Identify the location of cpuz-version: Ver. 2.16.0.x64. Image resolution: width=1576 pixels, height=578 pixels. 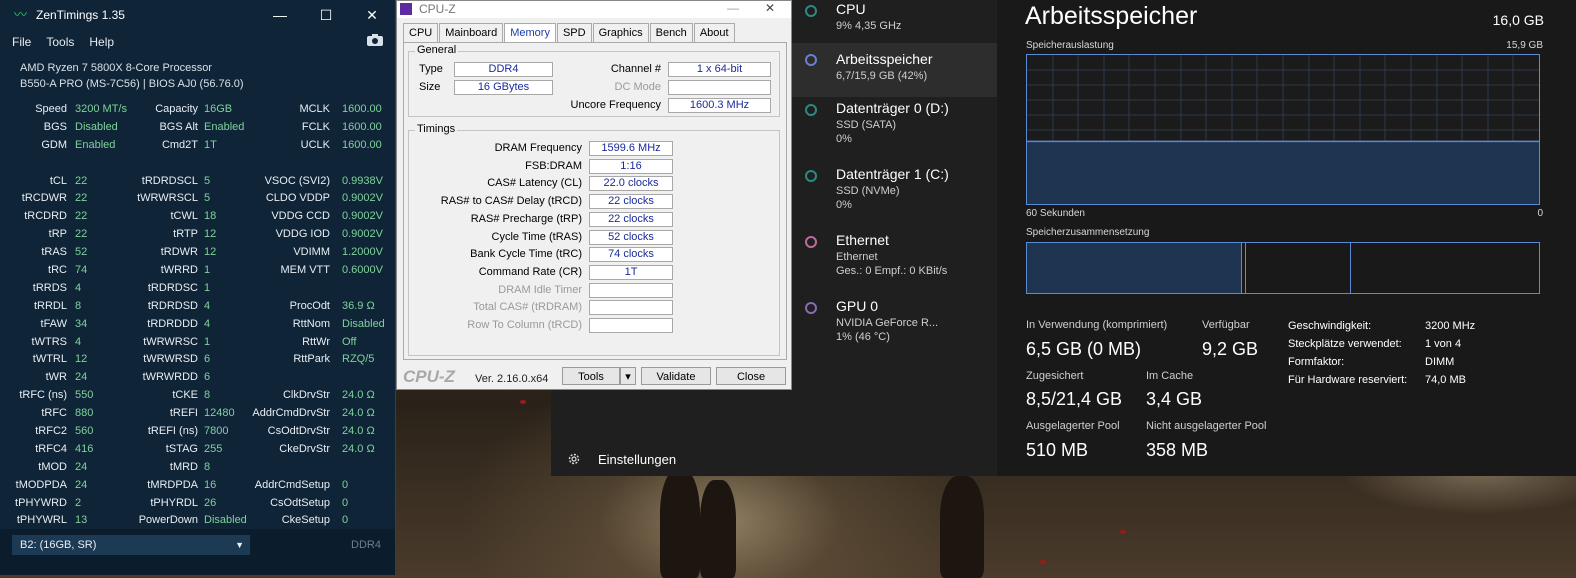
(512, 379).